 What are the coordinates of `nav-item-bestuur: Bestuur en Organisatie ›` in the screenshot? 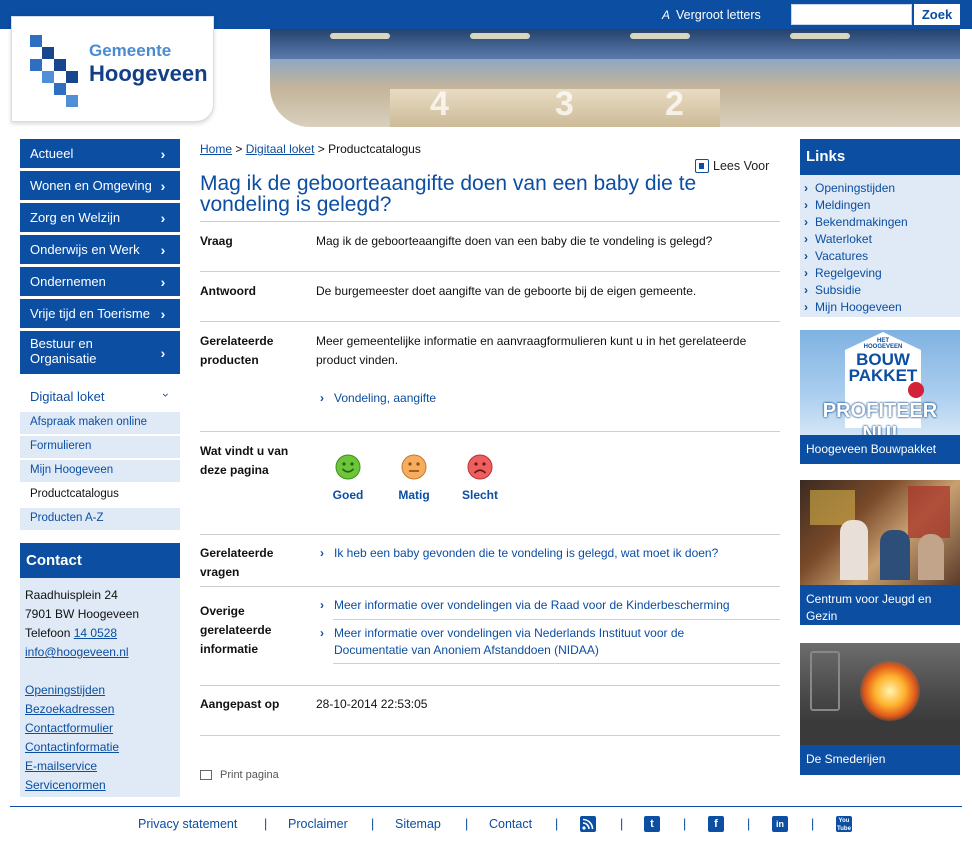 It's located at (100, 352).